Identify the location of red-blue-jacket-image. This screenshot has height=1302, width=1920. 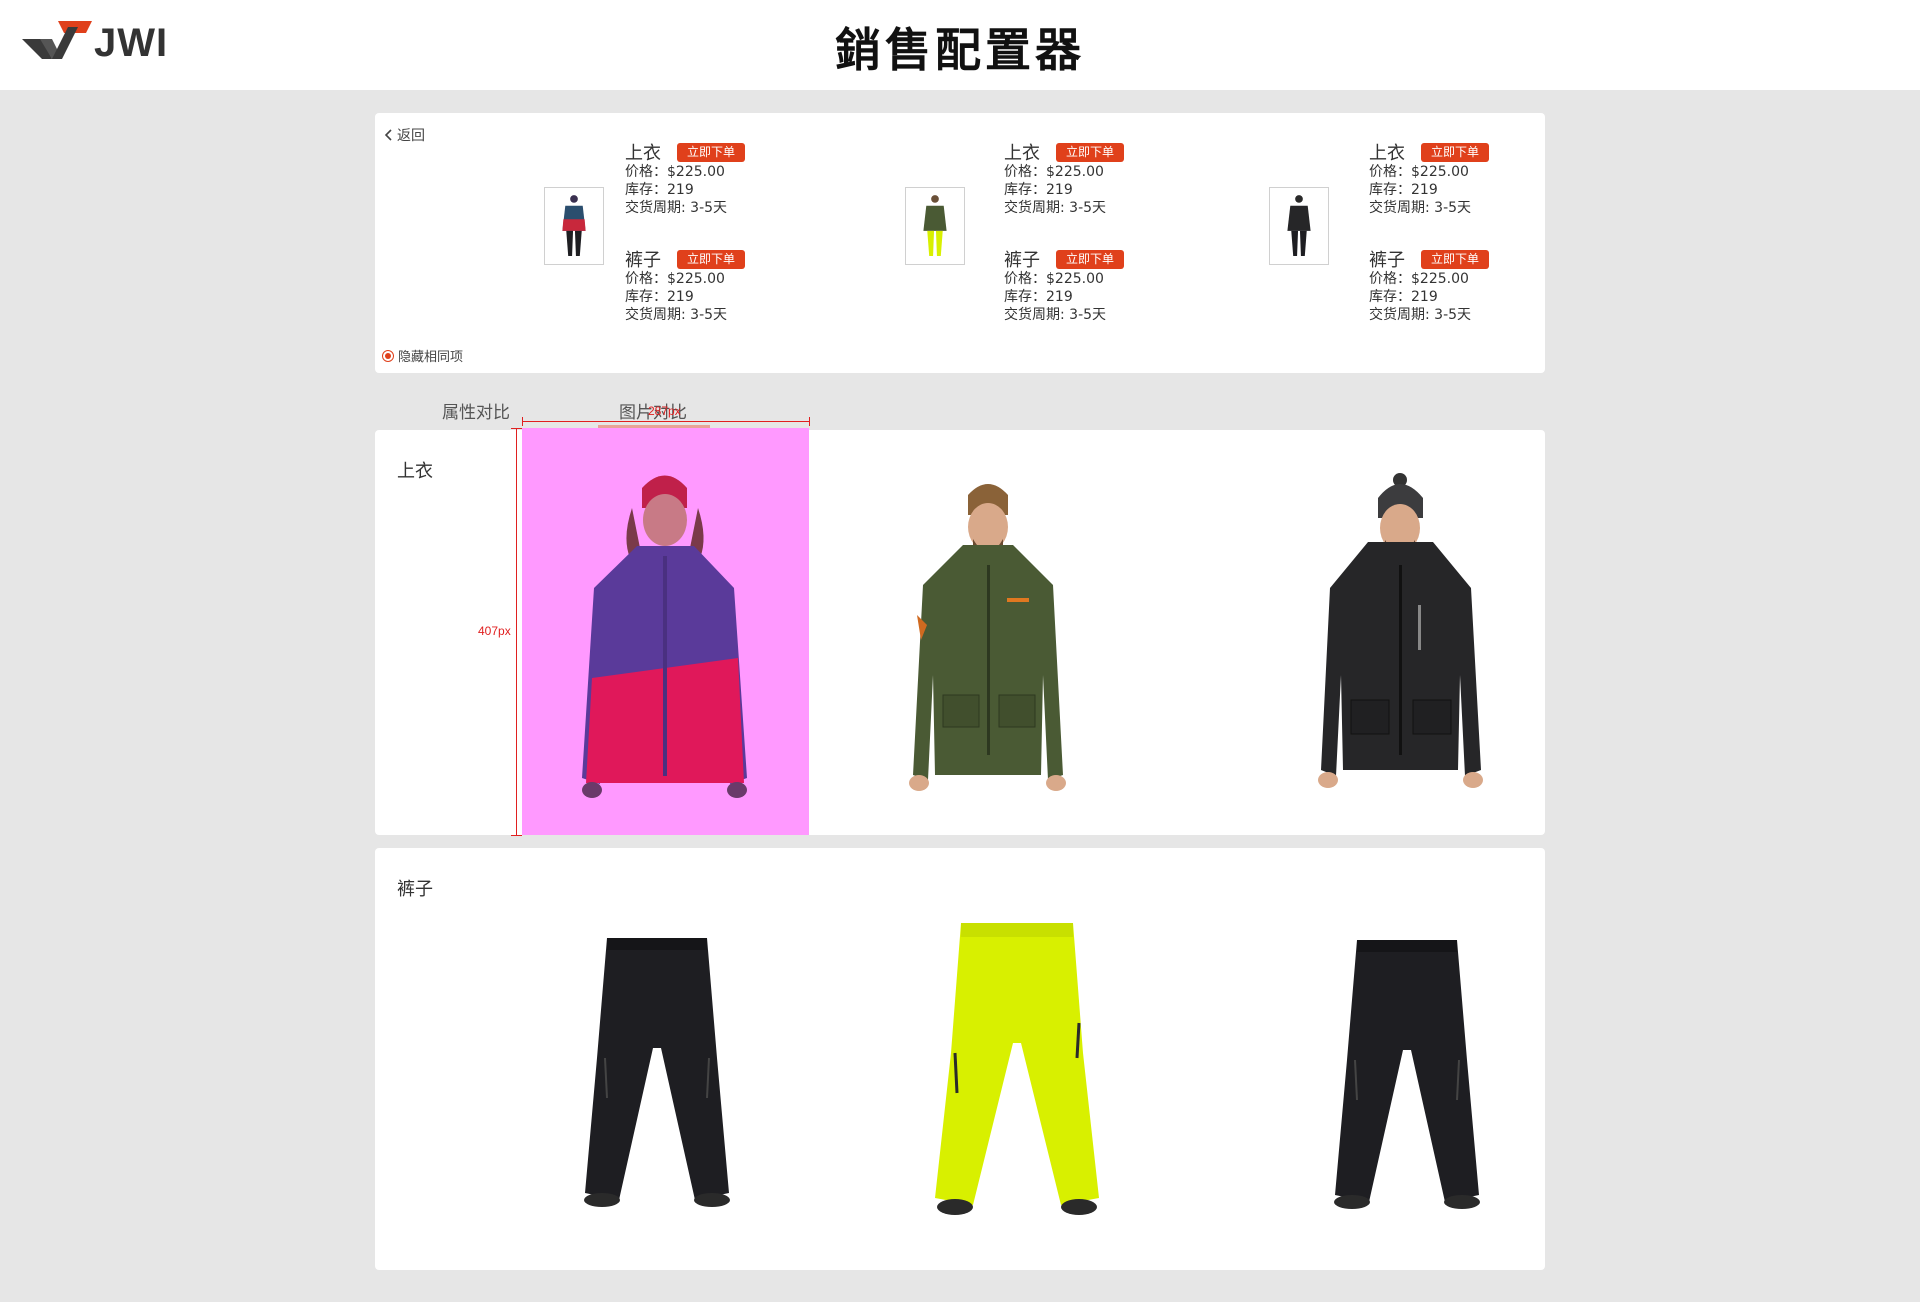
(664, 636).